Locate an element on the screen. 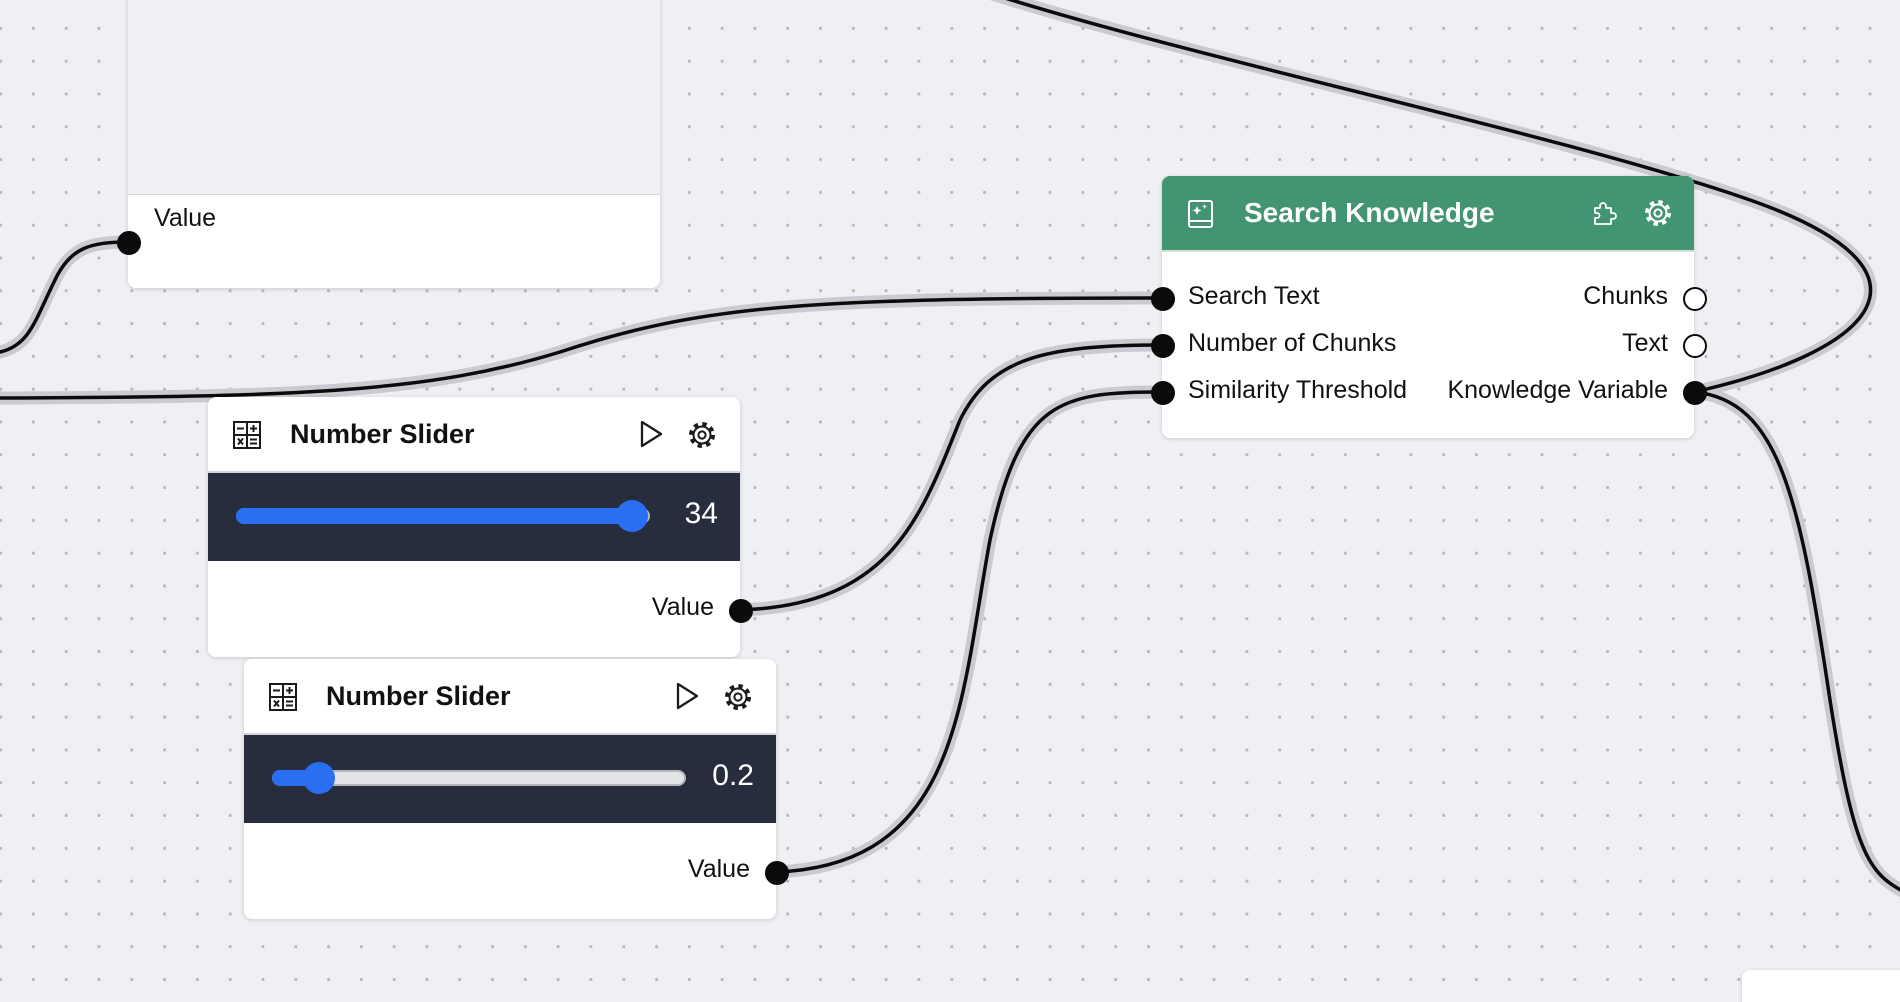 The height and width of the screenshot is (1002, 1900). output-label-chunks: Chunks is located at coordinates (1625, 296).